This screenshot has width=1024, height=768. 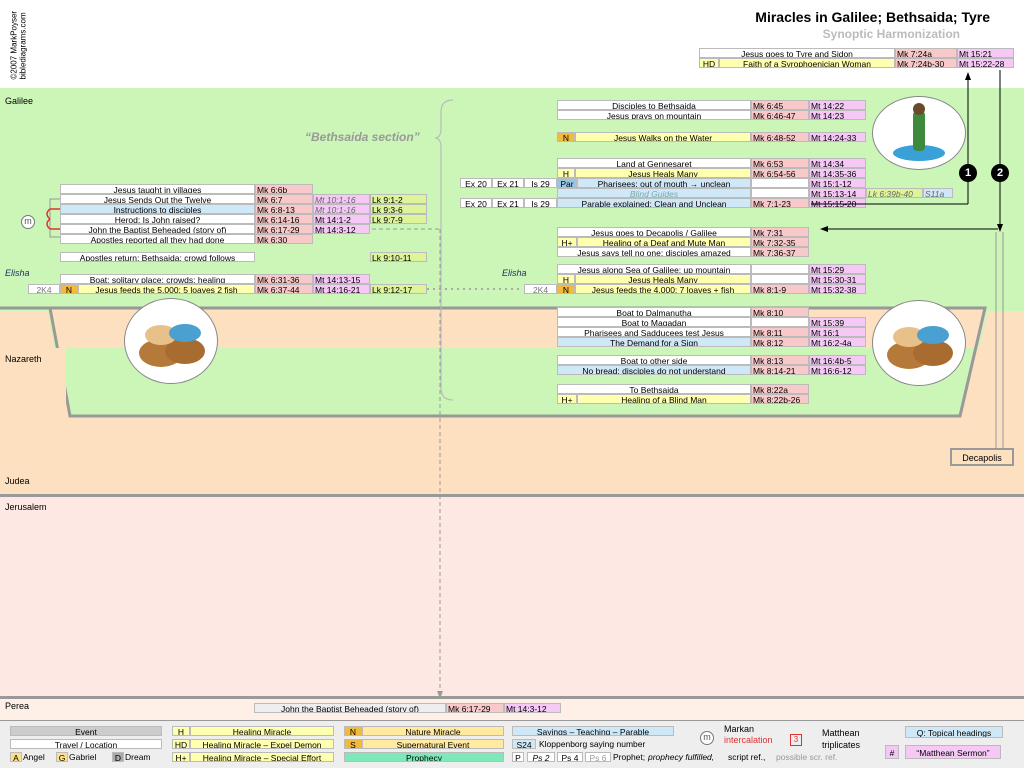 What do you see at coordinates (424, 757) in the screenshot?
I see `legend-prophecy: Prophecy` at bounding box center [424, 757].